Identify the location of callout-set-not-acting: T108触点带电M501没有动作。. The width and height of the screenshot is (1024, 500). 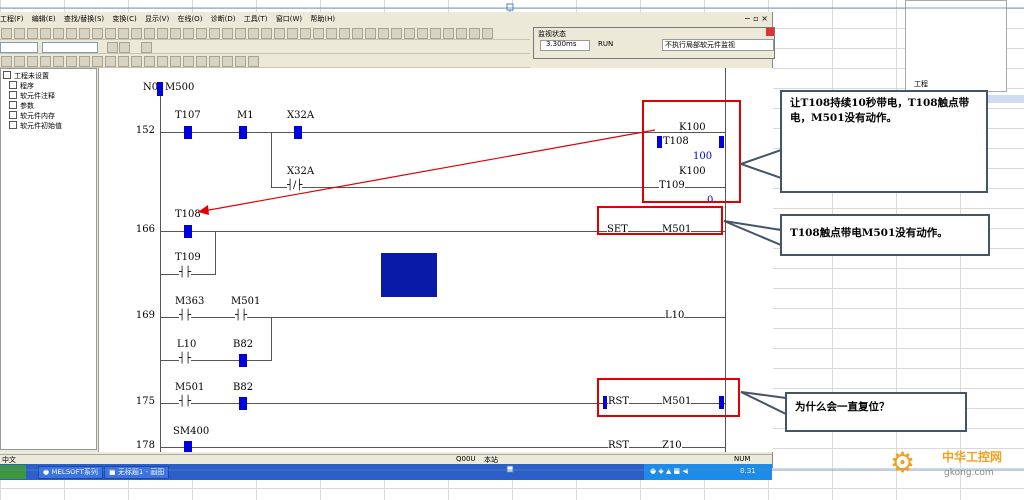
(885, 235).